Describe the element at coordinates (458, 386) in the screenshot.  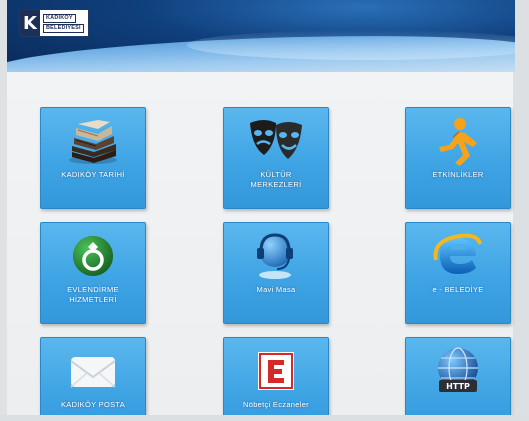
I see `svg-text: HTTP` at that location.